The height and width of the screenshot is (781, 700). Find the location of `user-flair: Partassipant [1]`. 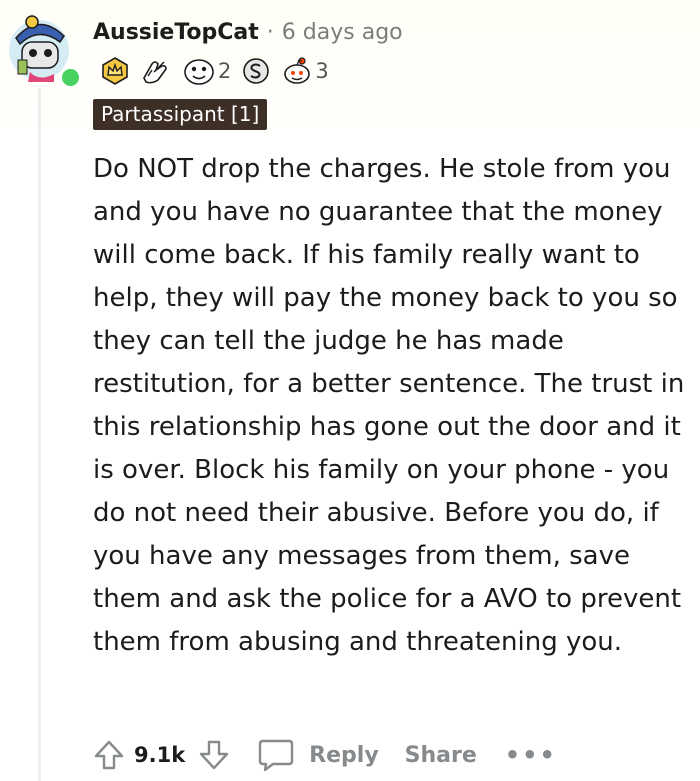

user-flair: Partassipant [1] is located at coordinates (180, 114).